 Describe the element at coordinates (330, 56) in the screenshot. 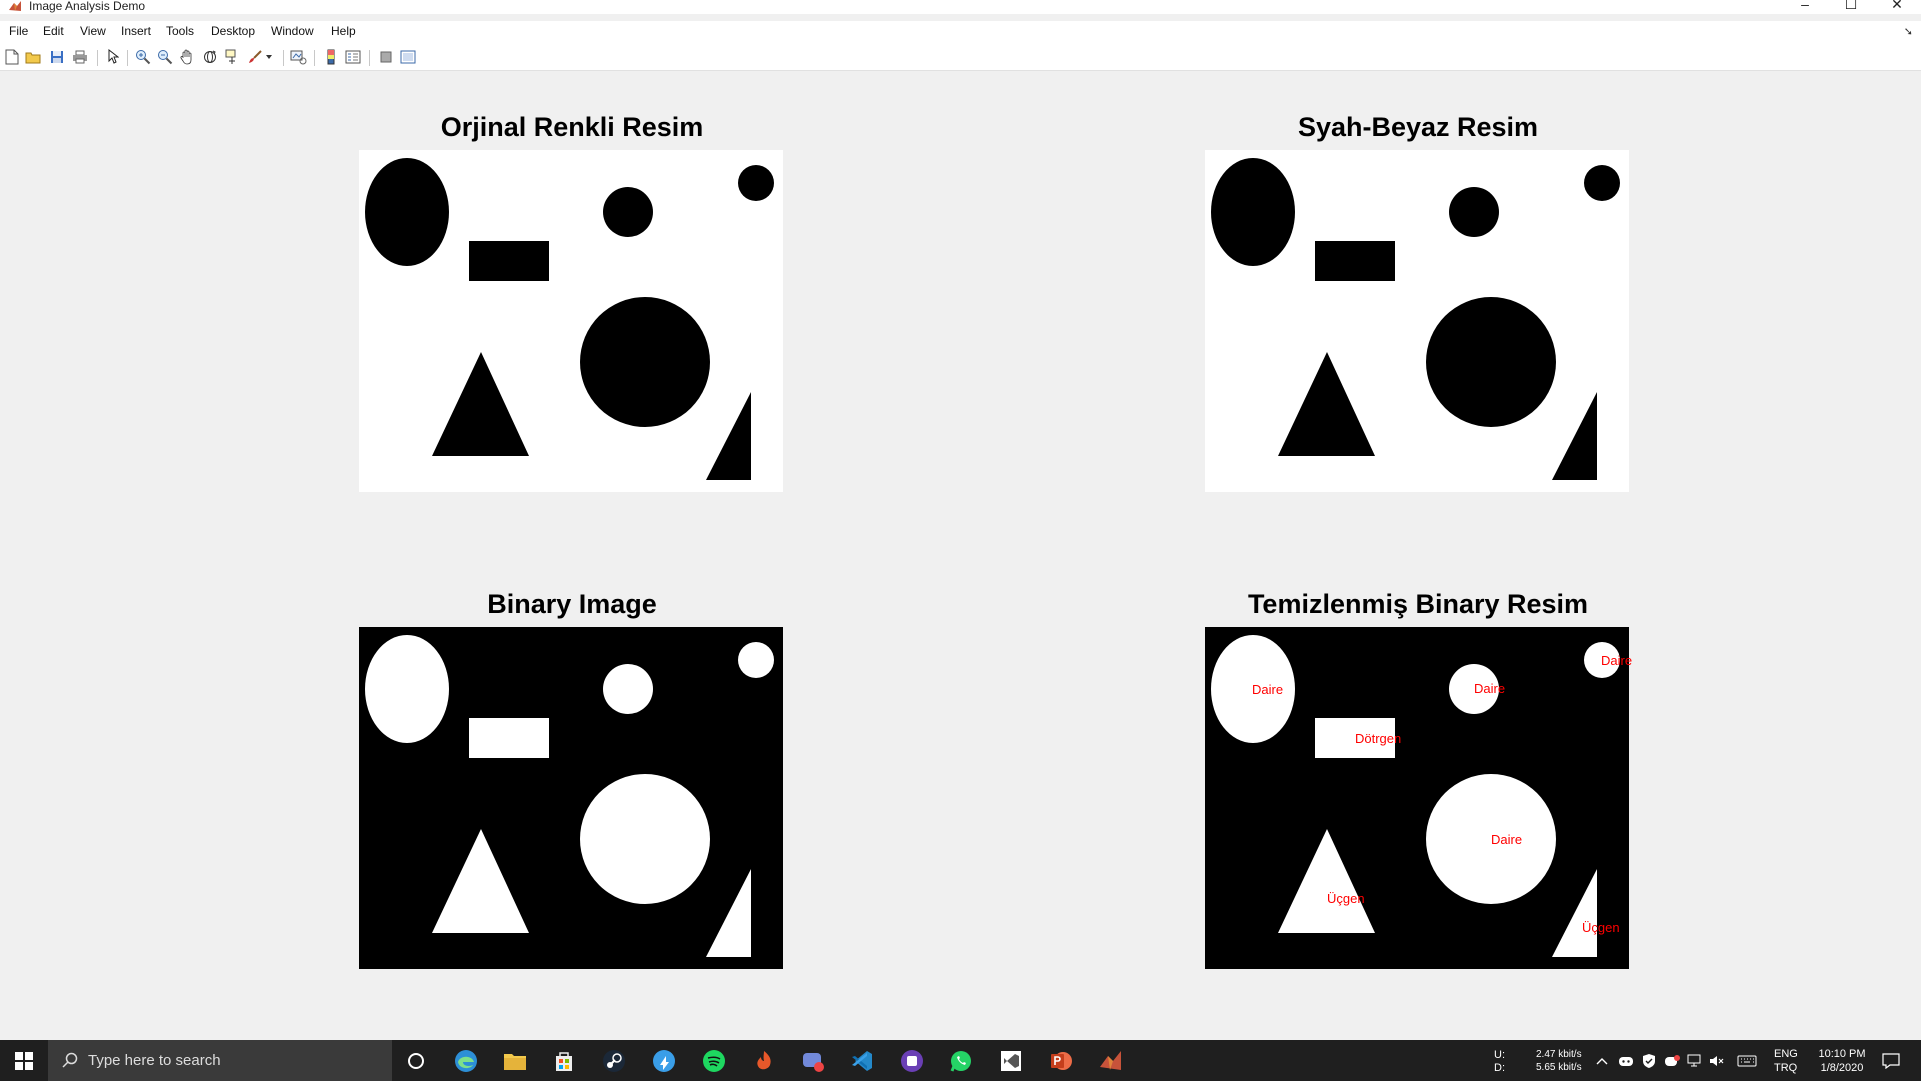

I see `colorbar-icon` at that location.